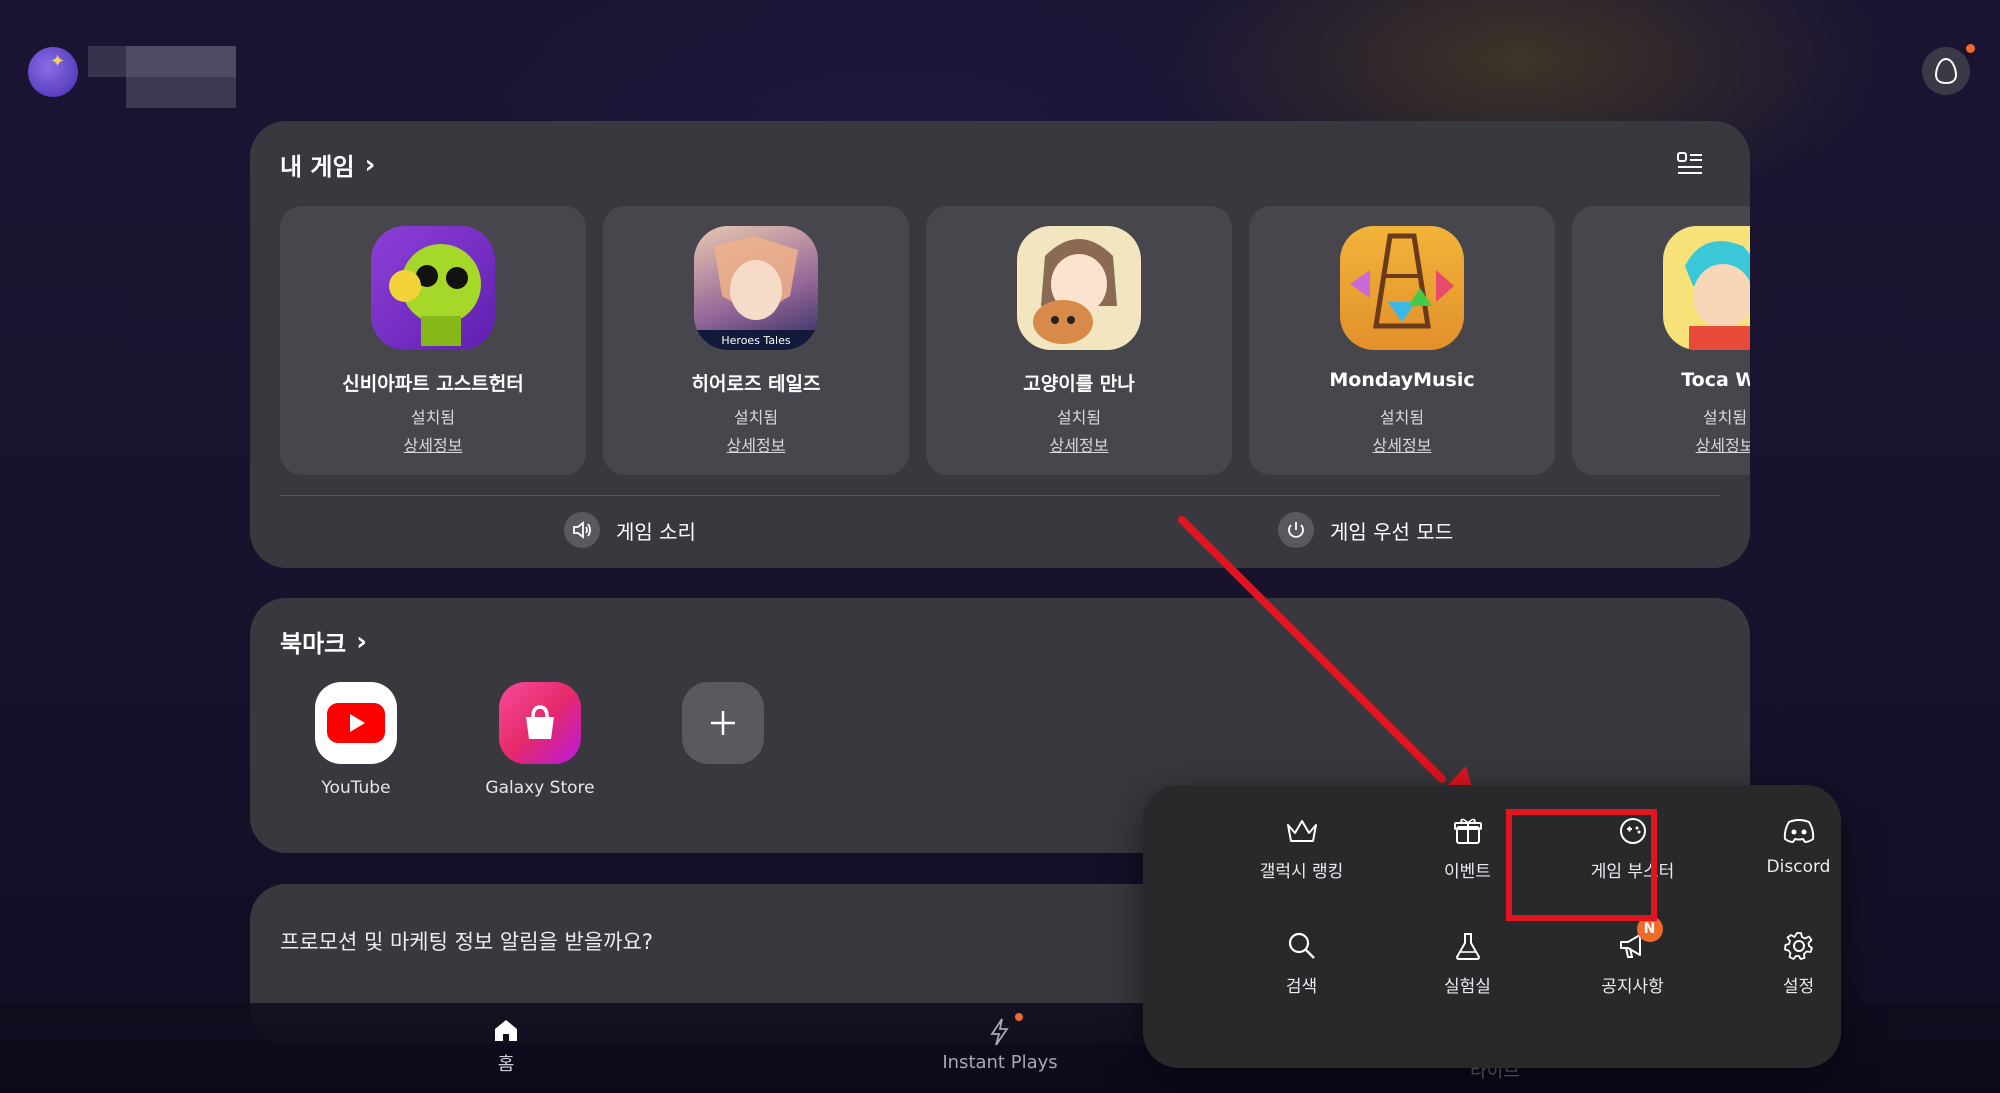 Image resolution: width=2000 pixels, height=1093 pixels. I want to click on flask-icon, so click(1468, 946).